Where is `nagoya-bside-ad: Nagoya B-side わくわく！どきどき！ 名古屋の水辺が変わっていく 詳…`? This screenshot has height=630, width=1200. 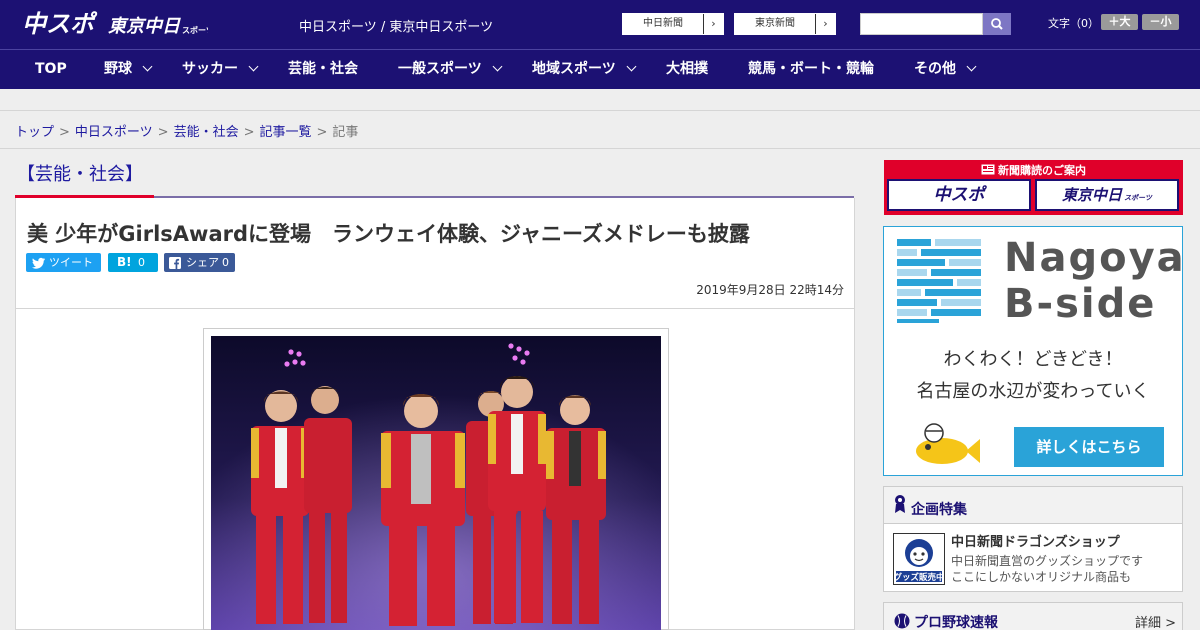
nagoya-bside-ad: Nagoya B-side わくわく！どきどき！ 名古屋の水辺が変わっていく 詳… is located at coordinates (1034, 351).